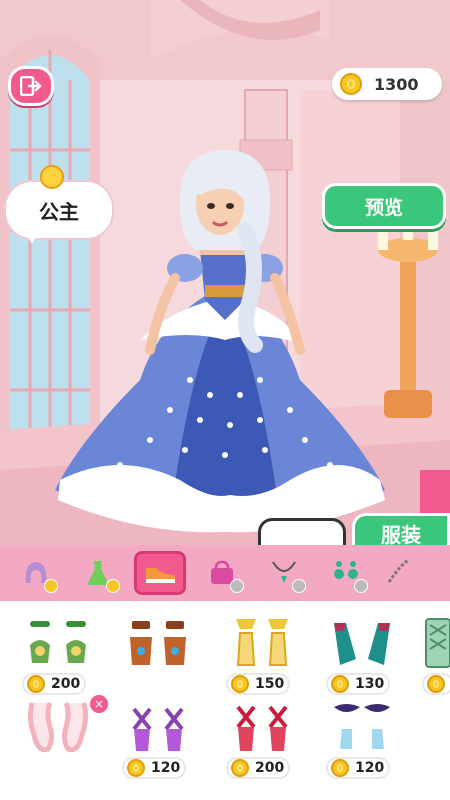  Describe the element at coordinates (98, 573) in the screenshot. I see `category-dress` at that location.